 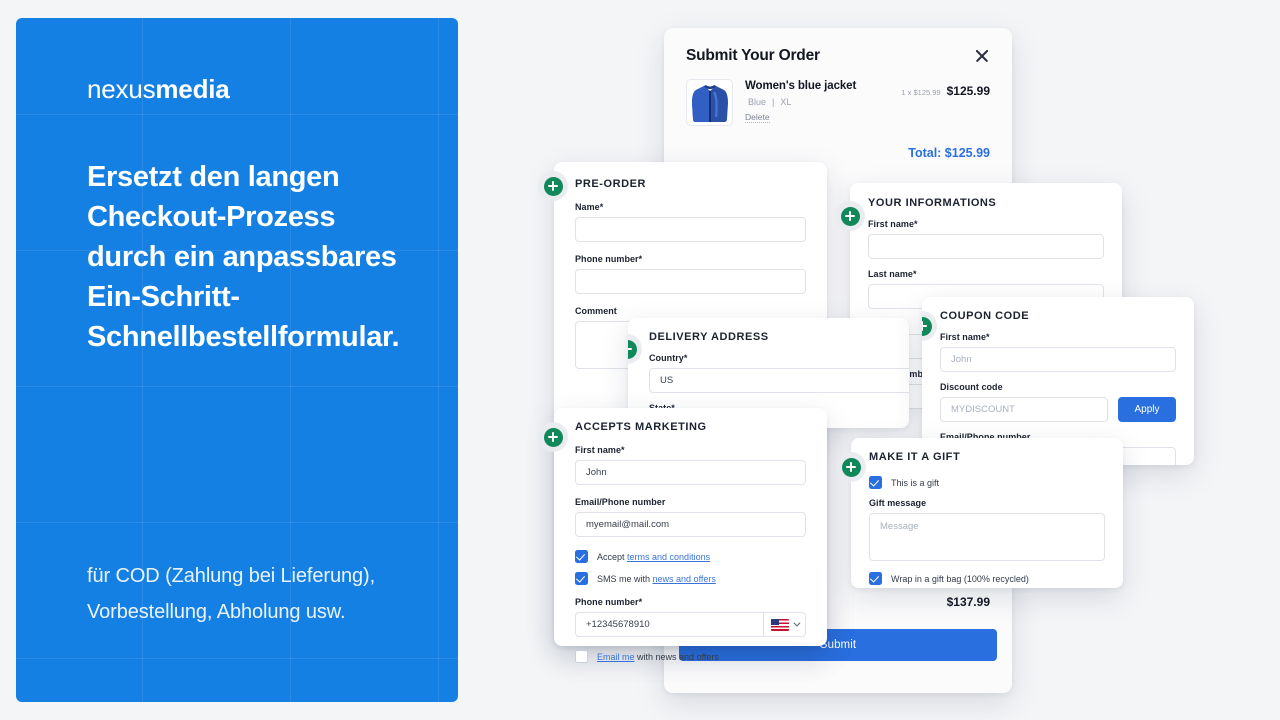 I want to click on gift-message-label: Gift message, so click(x=898, y=503).